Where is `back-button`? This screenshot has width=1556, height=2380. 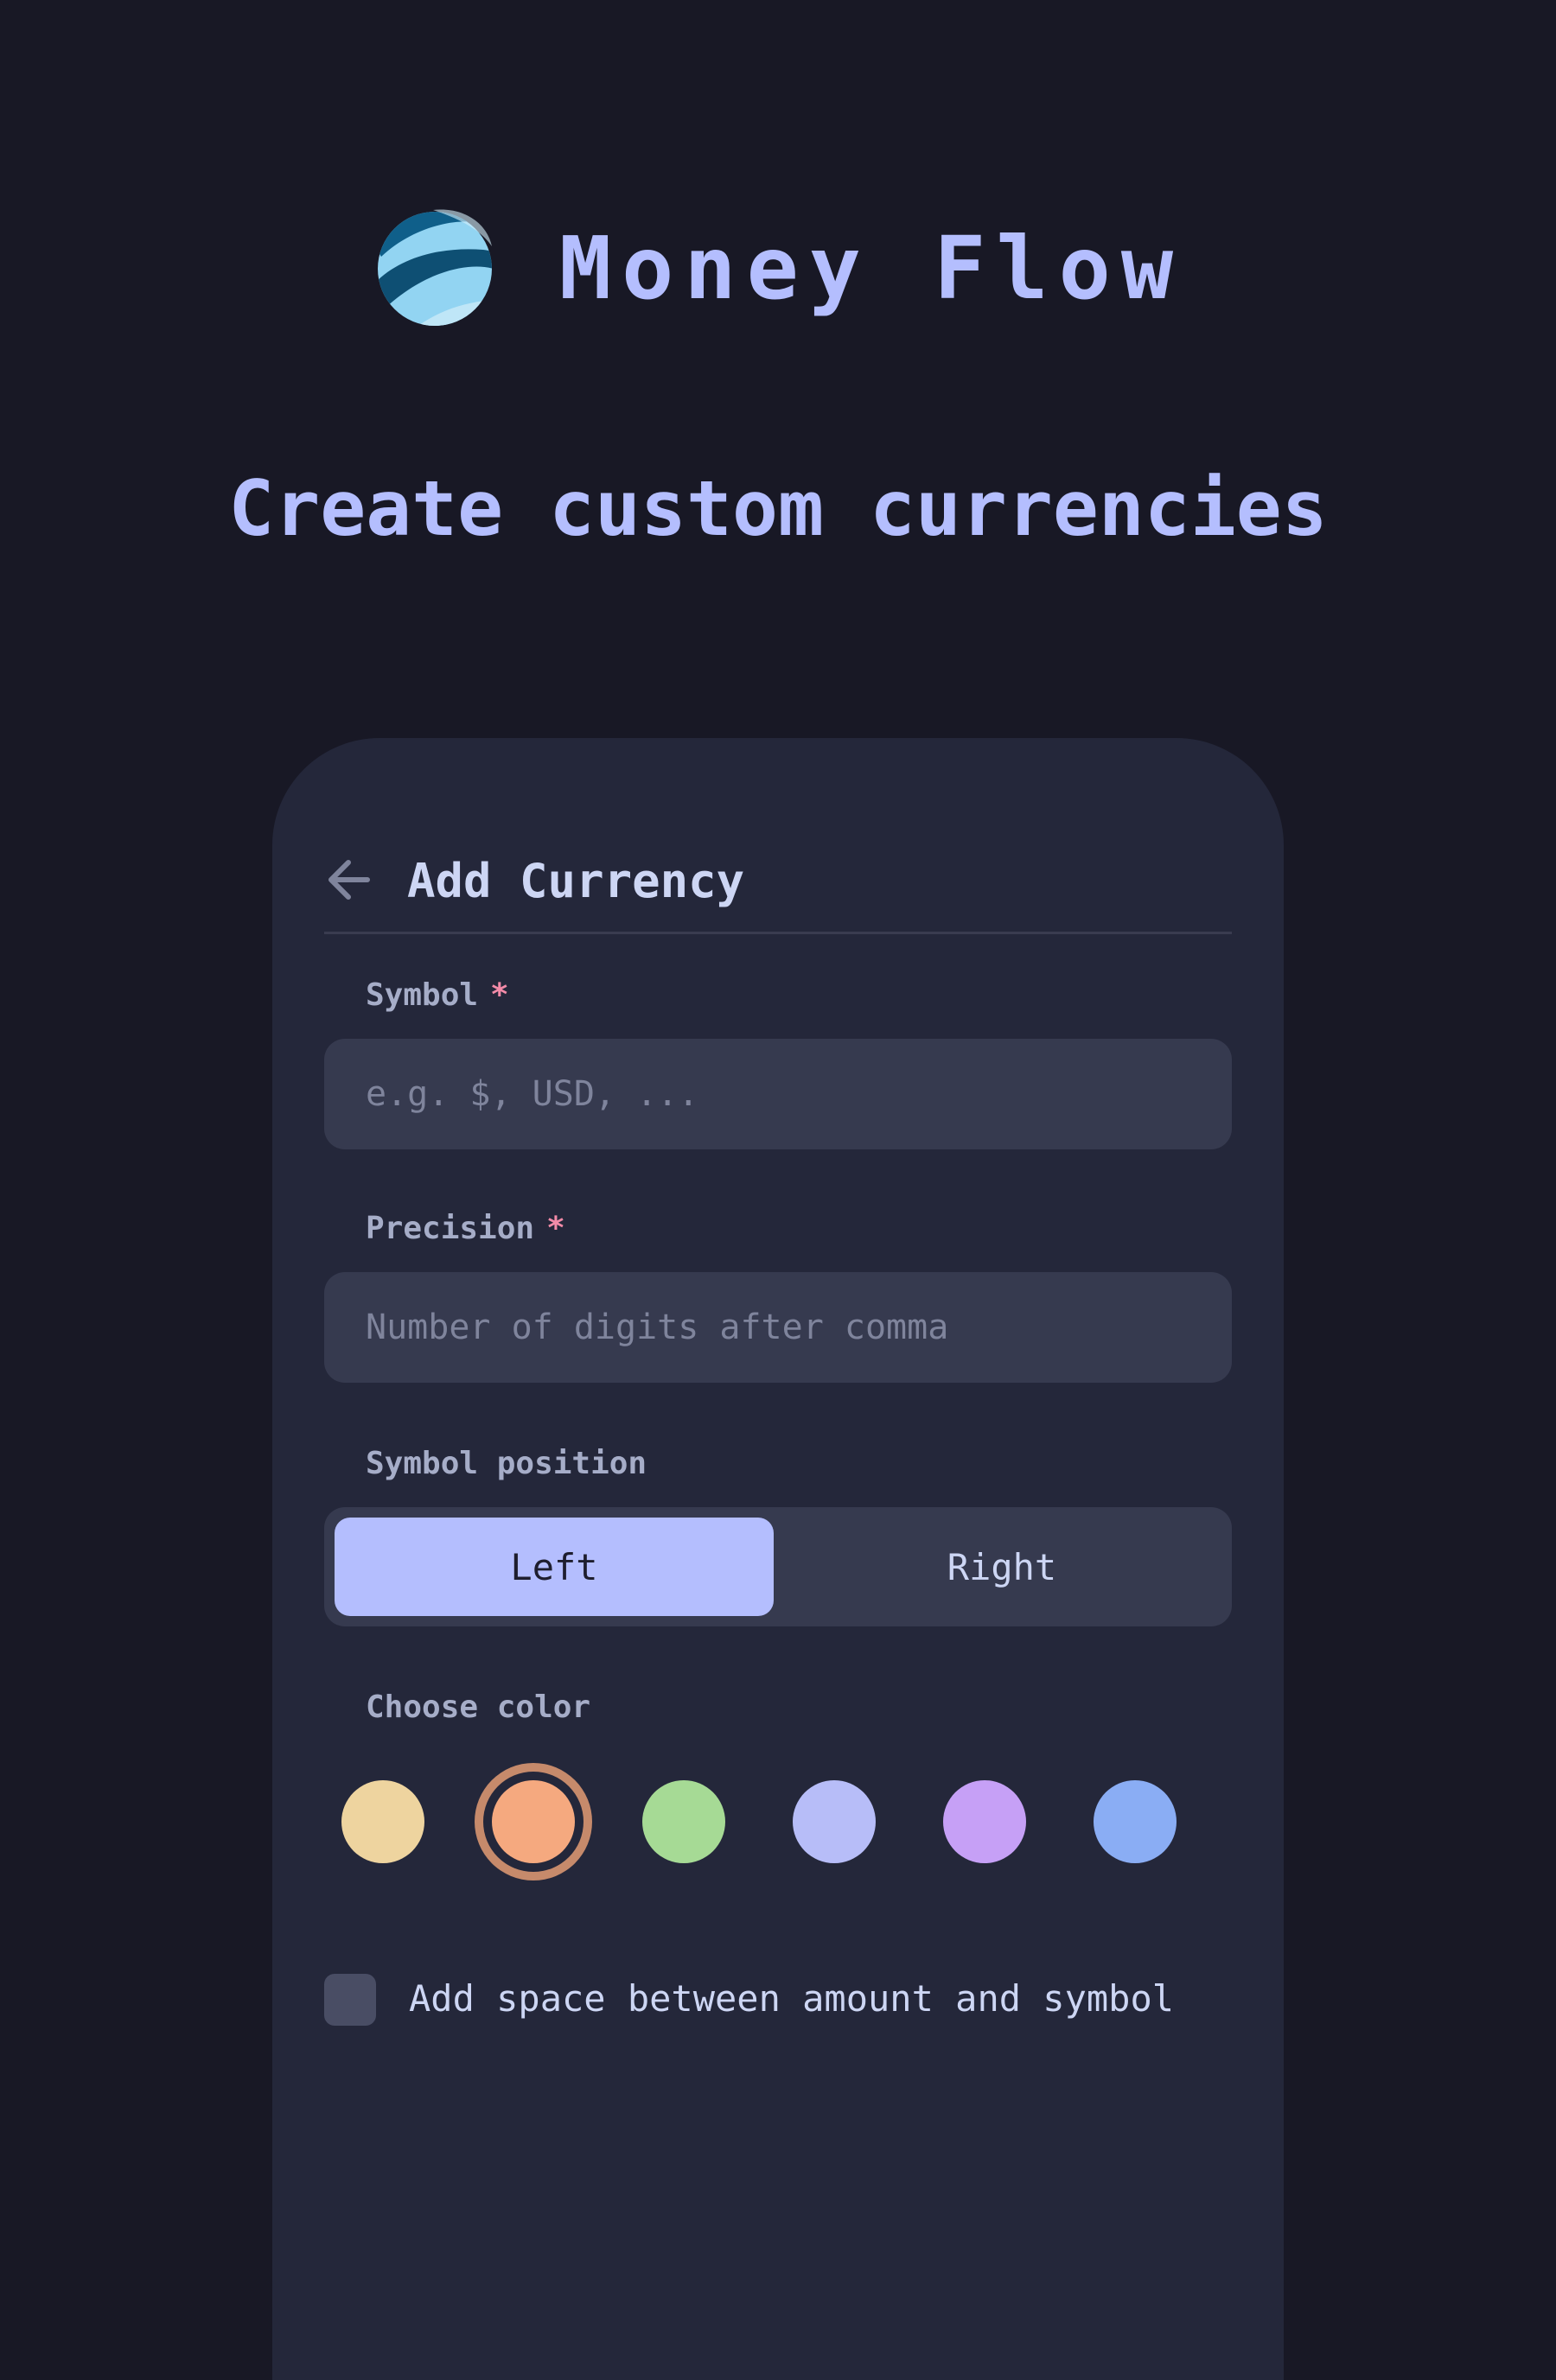 back-button is located at coordinates (349, 880).